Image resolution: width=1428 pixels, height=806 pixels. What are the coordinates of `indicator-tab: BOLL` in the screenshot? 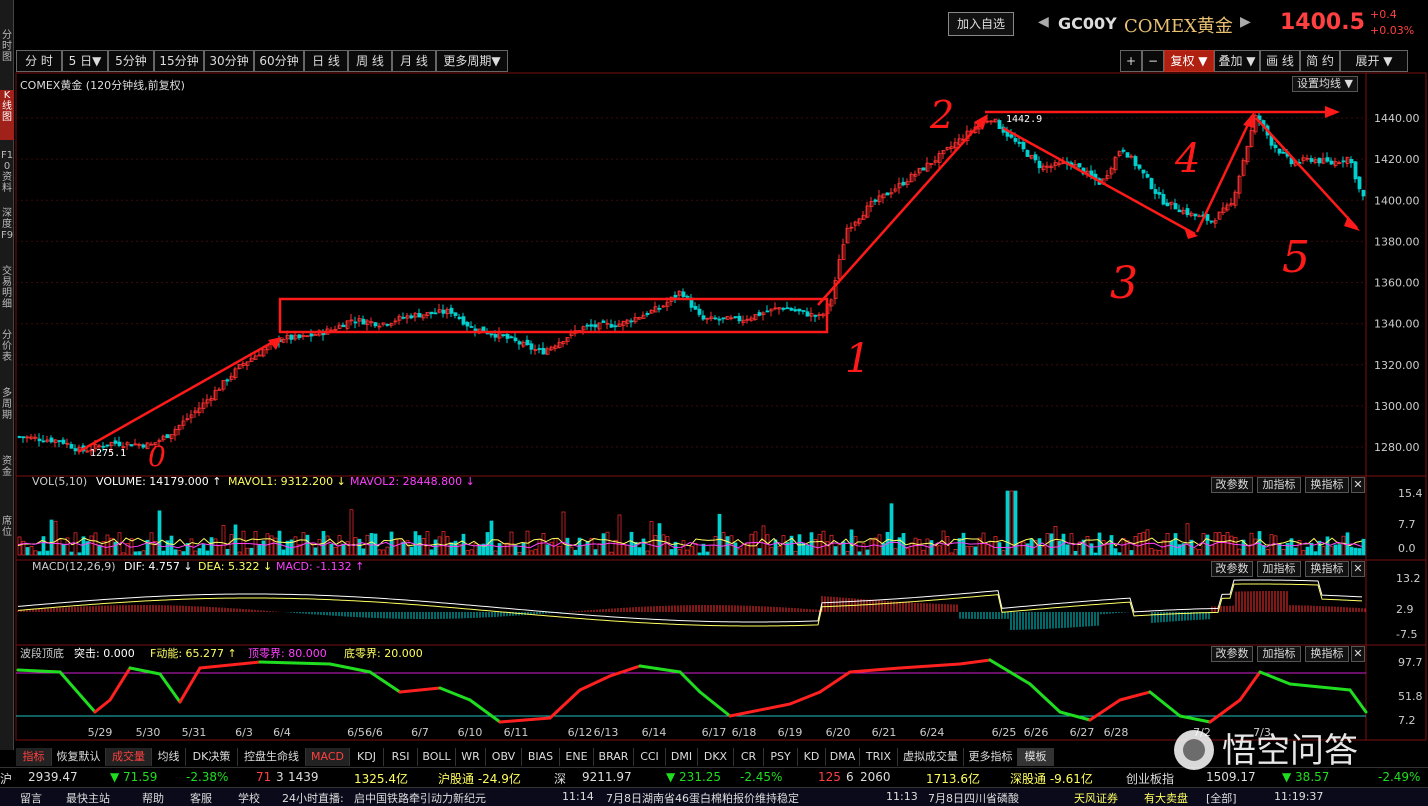 It's located at (437, 757).